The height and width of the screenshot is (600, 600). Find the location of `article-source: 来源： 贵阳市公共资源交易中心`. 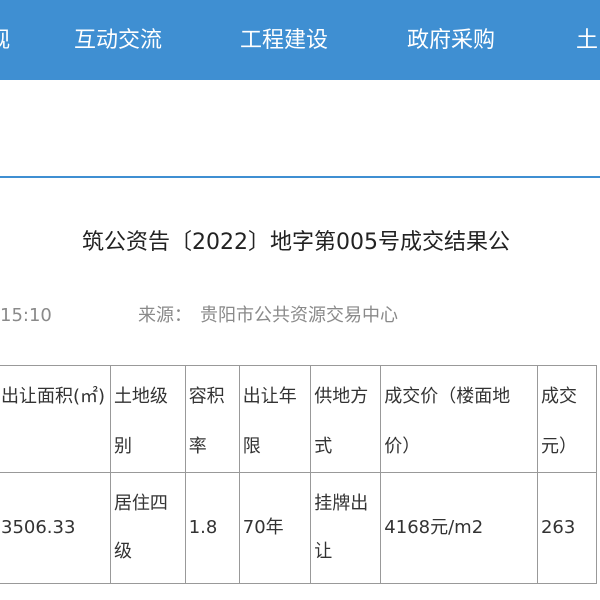

article-source: 来源： 贵阳市公共资源交易中心 is located at coordinates (268, 316).